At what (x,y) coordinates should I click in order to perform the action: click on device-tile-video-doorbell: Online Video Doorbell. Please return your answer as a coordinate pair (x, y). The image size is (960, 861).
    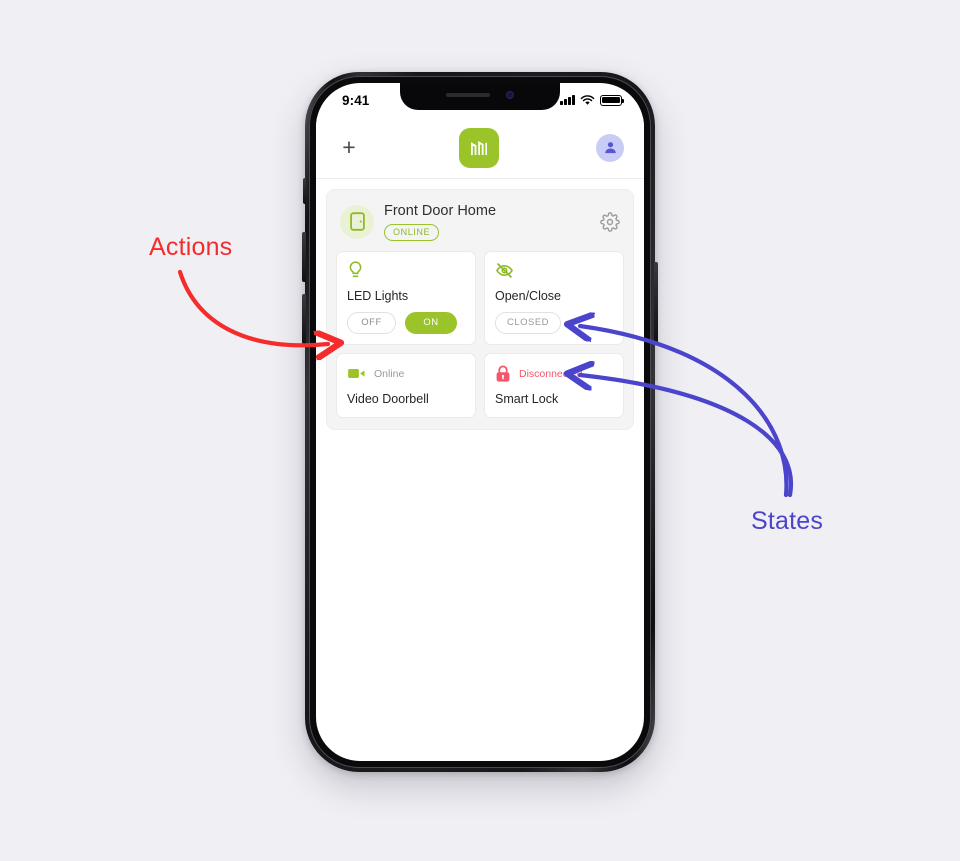
    Looking at the image, I should click on (406, 385).